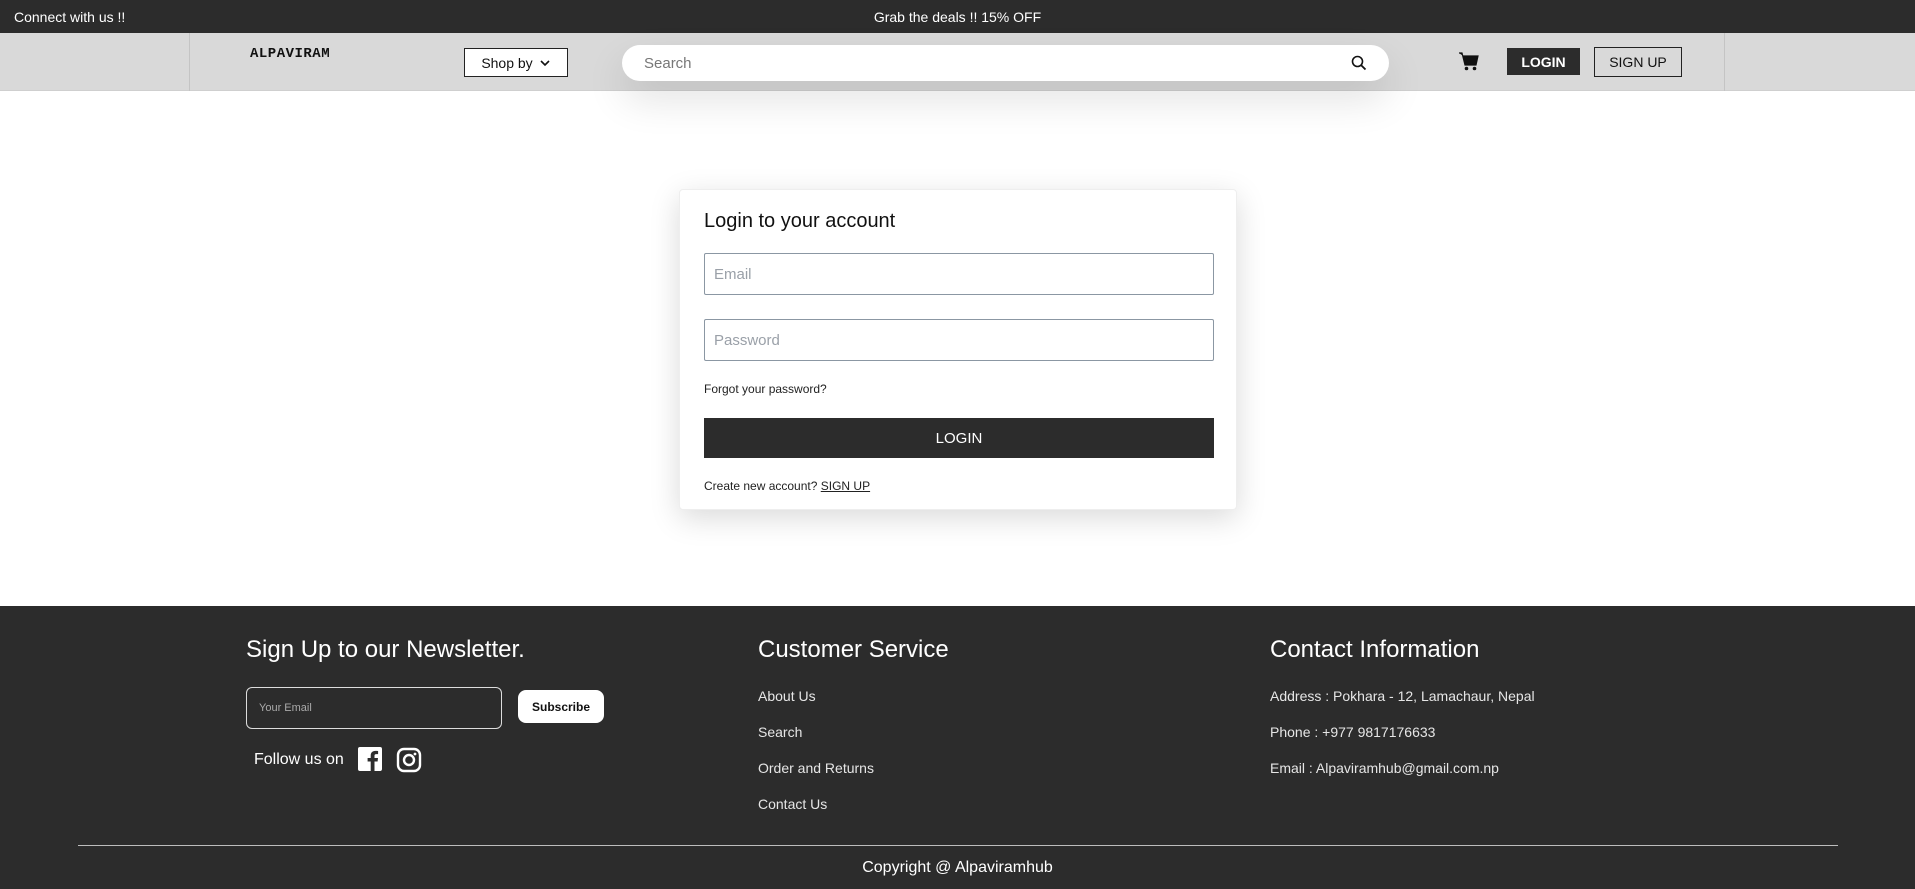 This screenshot has height=889, width=1915. Describe the element at coordinates (409, 760) in the screenshot. I see `instagram-icon` at that location.